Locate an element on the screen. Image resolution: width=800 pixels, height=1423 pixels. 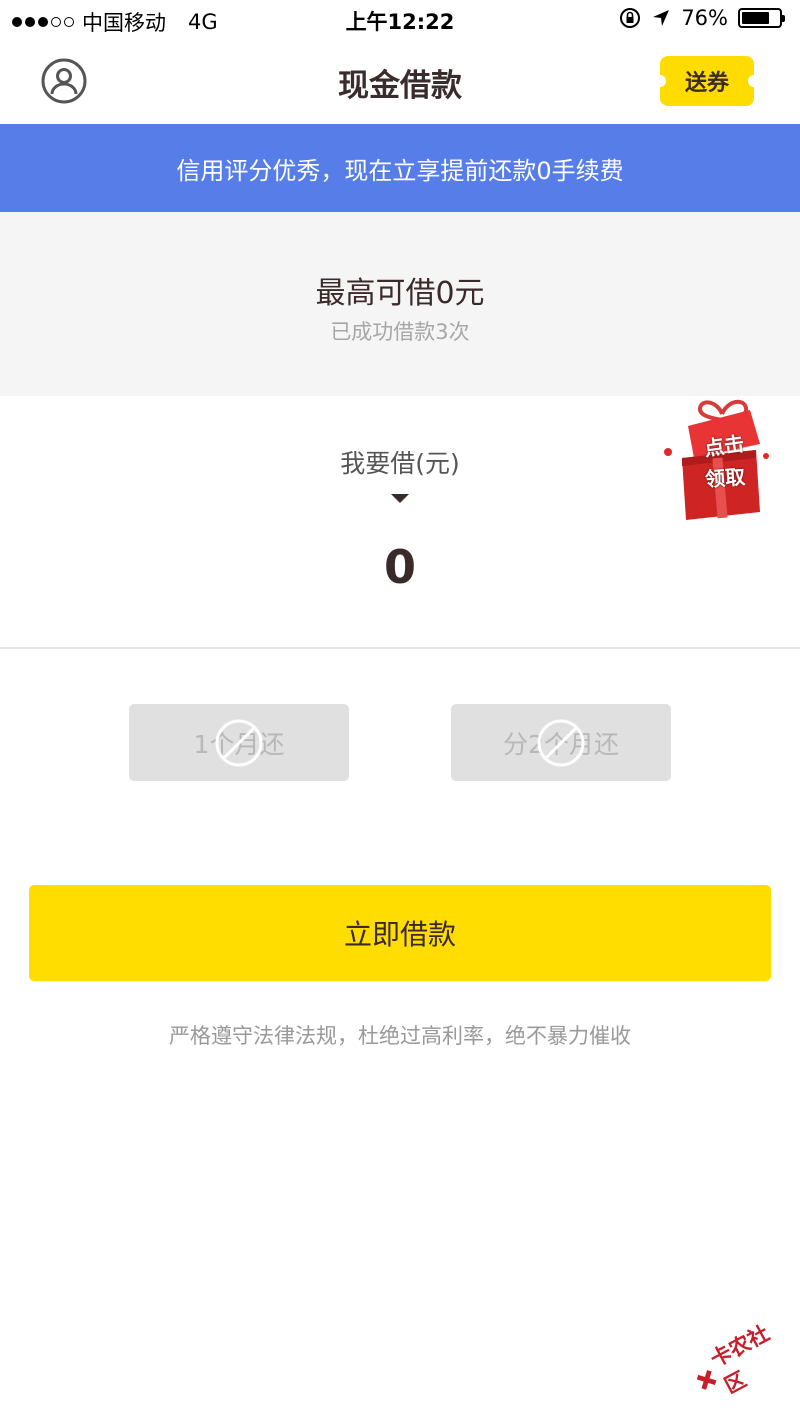
disclaimer-text: 严格遵守法律法规，杜绝过高利率，绝不暴力催收 is located at coordinates (400, 1036).